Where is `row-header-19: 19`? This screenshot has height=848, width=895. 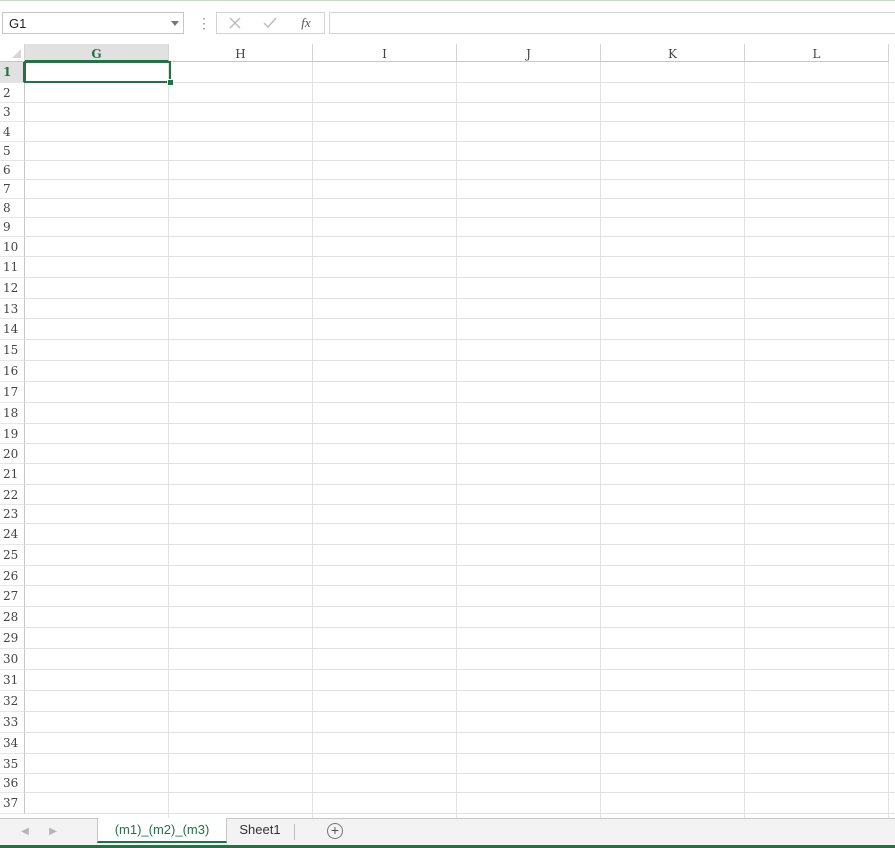 row-header-19: 19 is located at coordinates (12, 434).